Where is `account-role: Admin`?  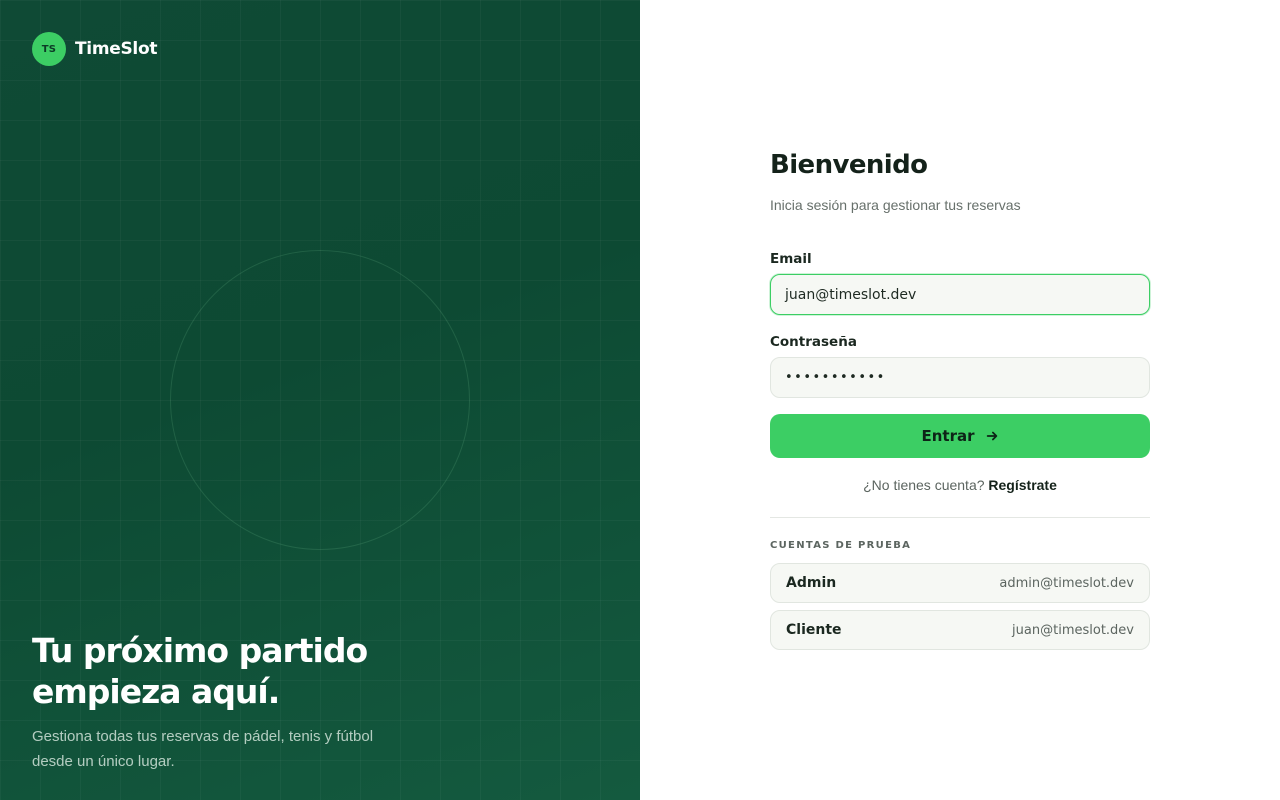
account-role: Admin is located at coordinates (811, 583).